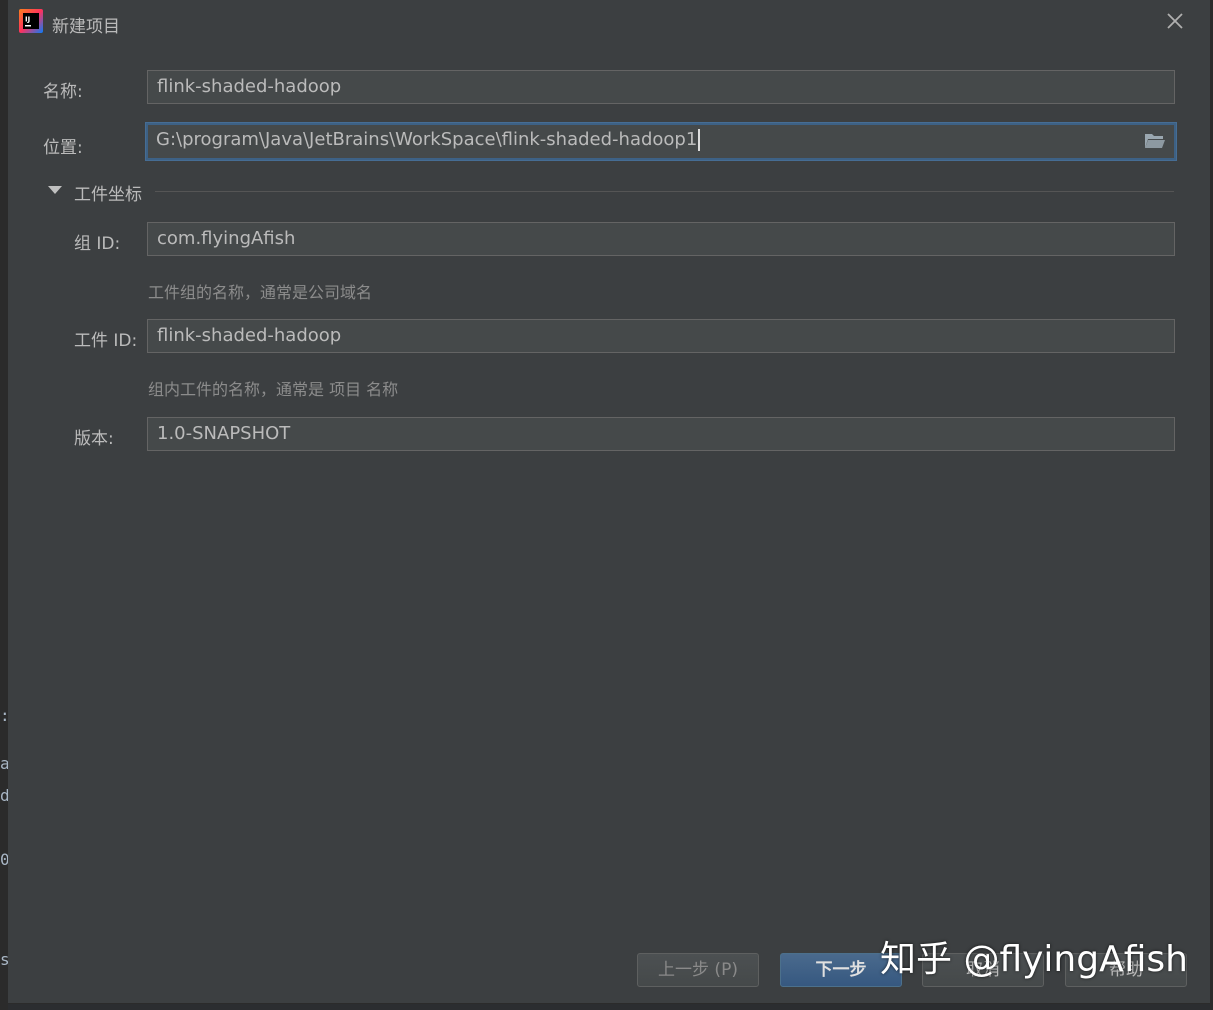 Image resolution: width=1213 pixels, height=1010 pixels. I want to click on triangle-down-icon, so click(55, 190).